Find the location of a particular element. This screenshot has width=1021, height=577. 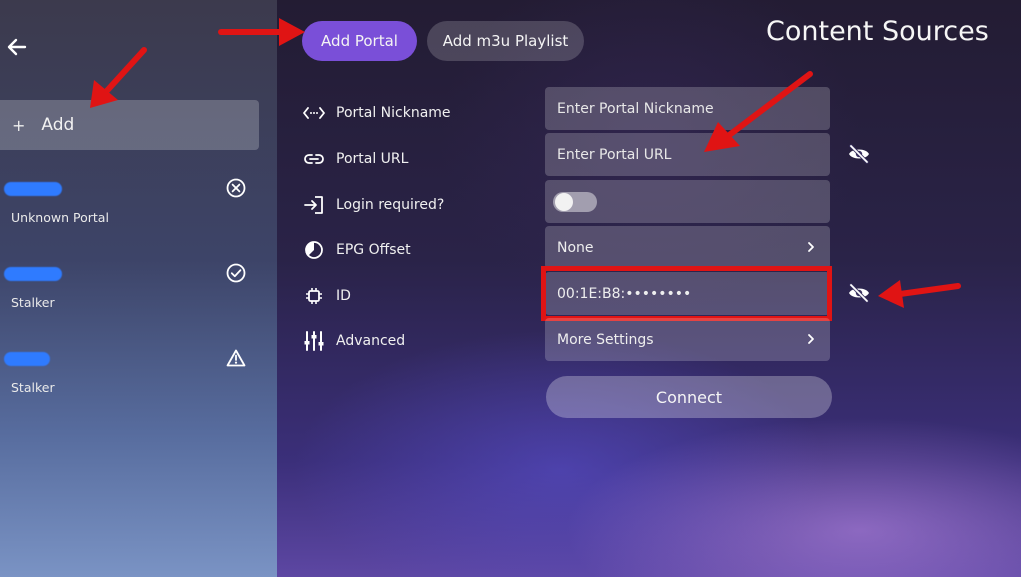

back-button is located at coordinates (17, 47).